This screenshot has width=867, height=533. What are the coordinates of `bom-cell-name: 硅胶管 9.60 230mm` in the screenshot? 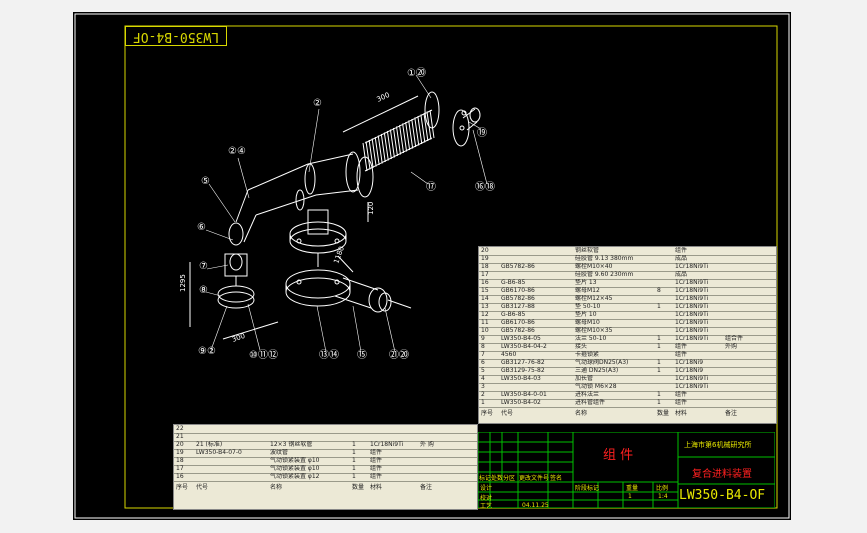 It's located at (604, 274).